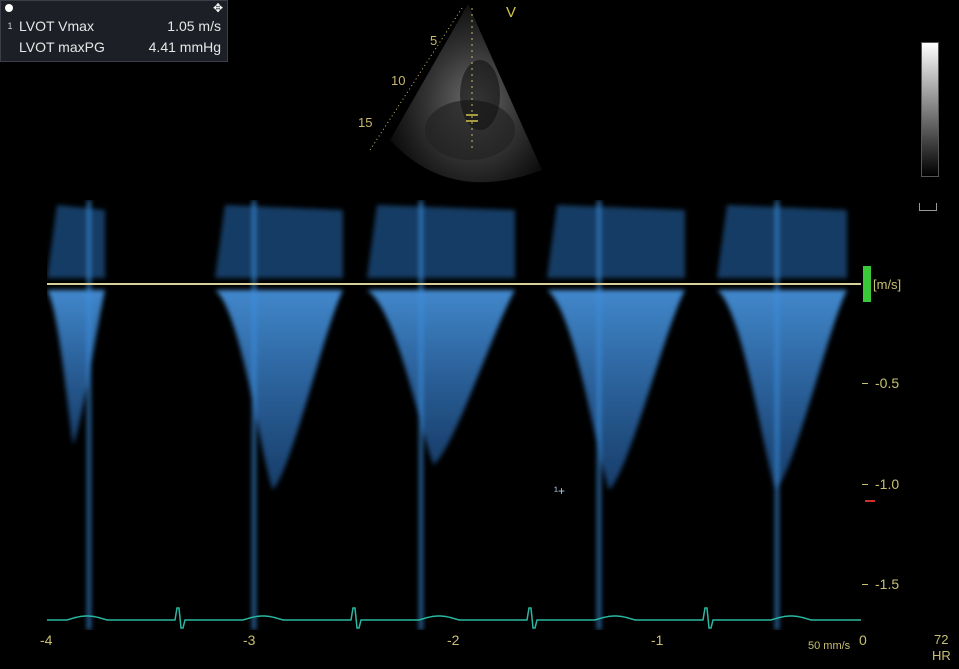  What do you see at coordinates (114, 46) in the screenshot?
I see `measurement-row: LVOT maxPG 4.41 mmHg` at bounding box center [114, 46].